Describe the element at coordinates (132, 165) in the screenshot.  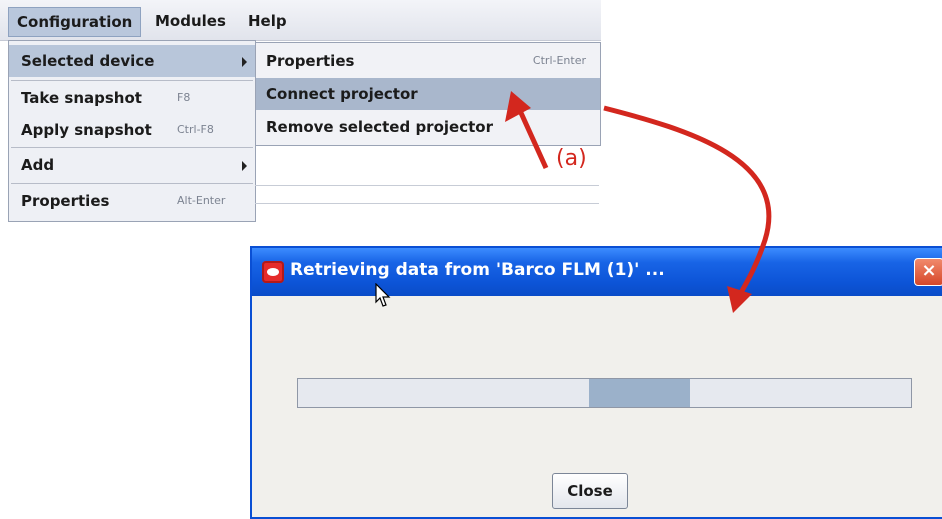
I see `menu-item-add: Add` at that location.